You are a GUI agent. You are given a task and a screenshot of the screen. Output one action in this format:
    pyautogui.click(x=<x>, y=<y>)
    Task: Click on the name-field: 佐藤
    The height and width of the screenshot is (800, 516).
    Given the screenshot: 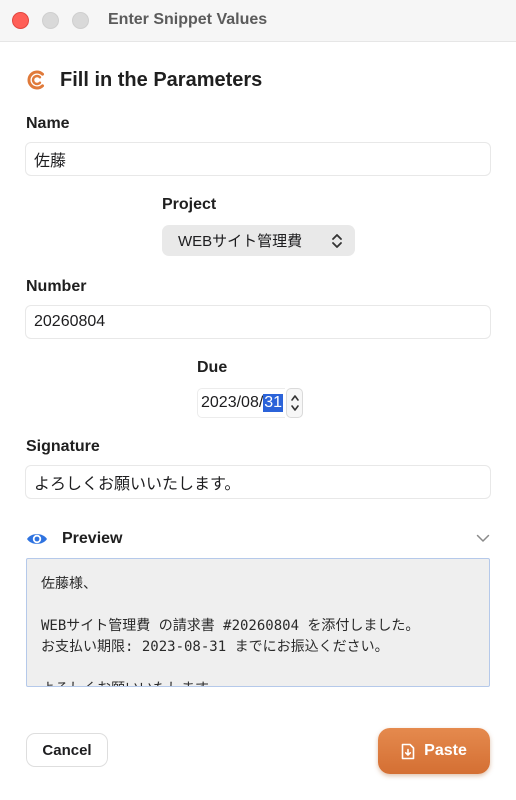 What is the action you would take?
    pyautogui.click(x=258, y=159)
    